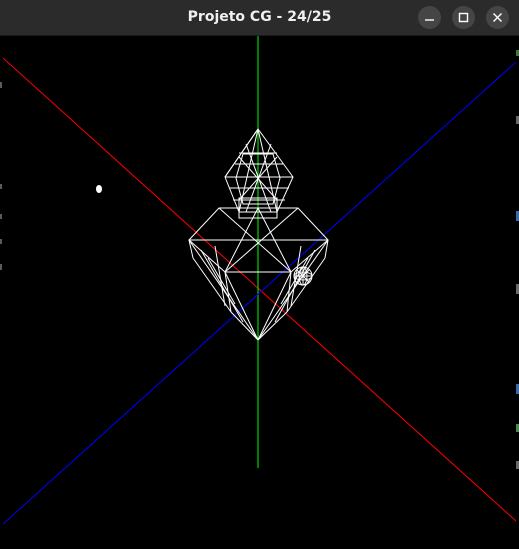 Image resolution: width=519 pixels, height=549 pixels. I want to click on maximize-icon, so click(463, 17).